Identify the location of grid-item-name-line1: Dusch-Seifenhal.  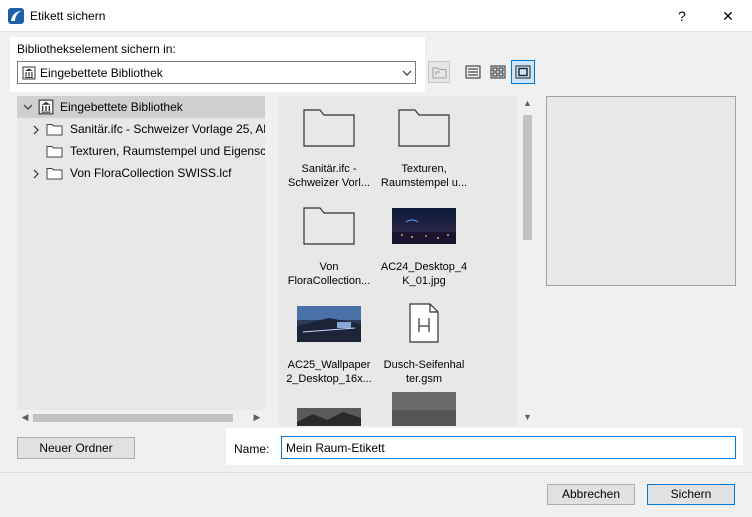
(424, 365).